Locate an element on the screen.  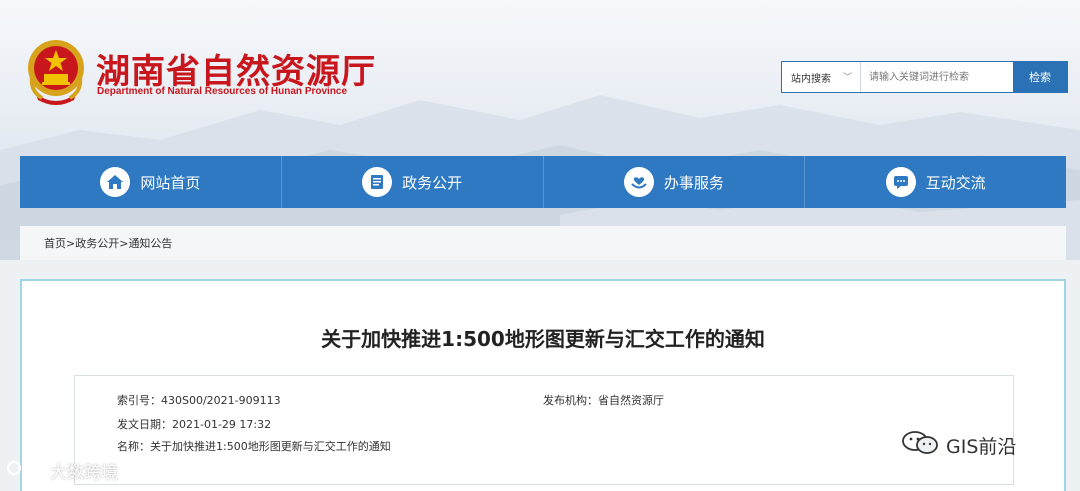
home-icon is located at coordinates (115, 182).